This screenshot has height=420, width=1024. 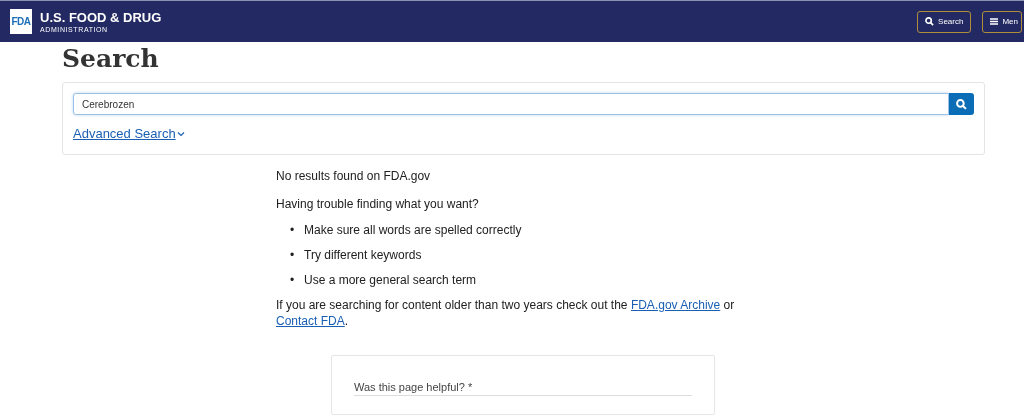 I want to click on menu-button: Men, so click(x=1002, y=21).